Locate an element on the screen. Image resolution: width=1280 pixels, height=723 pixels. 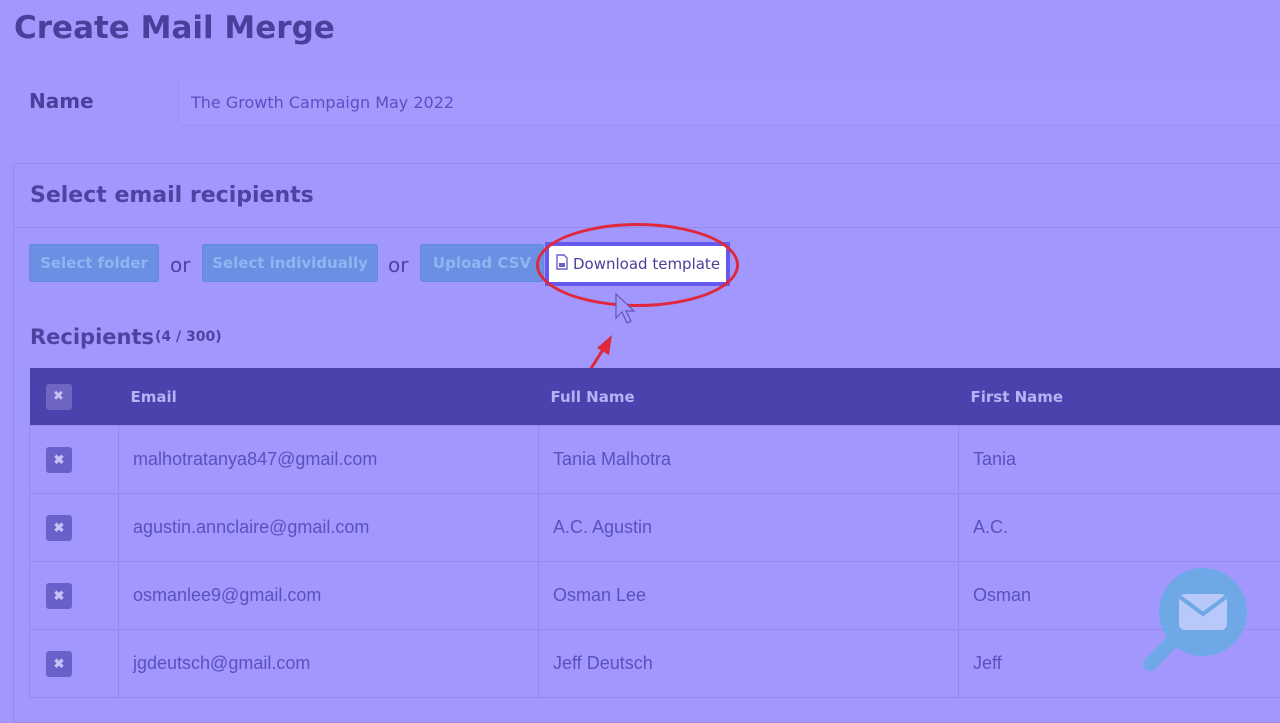
select-individually-button: Select individually is located at coordinates (290, 263).